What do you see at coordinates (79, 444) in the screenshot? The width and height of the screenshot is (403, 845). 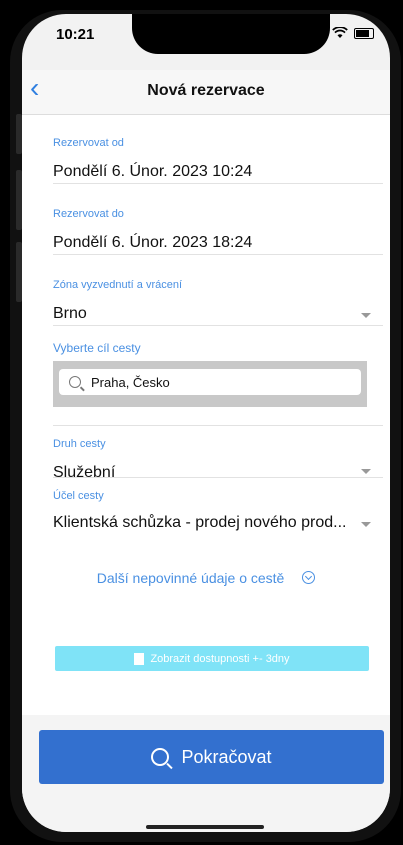 I see `trip-type-label: Druh cesty` at bounding box center [79, 444].